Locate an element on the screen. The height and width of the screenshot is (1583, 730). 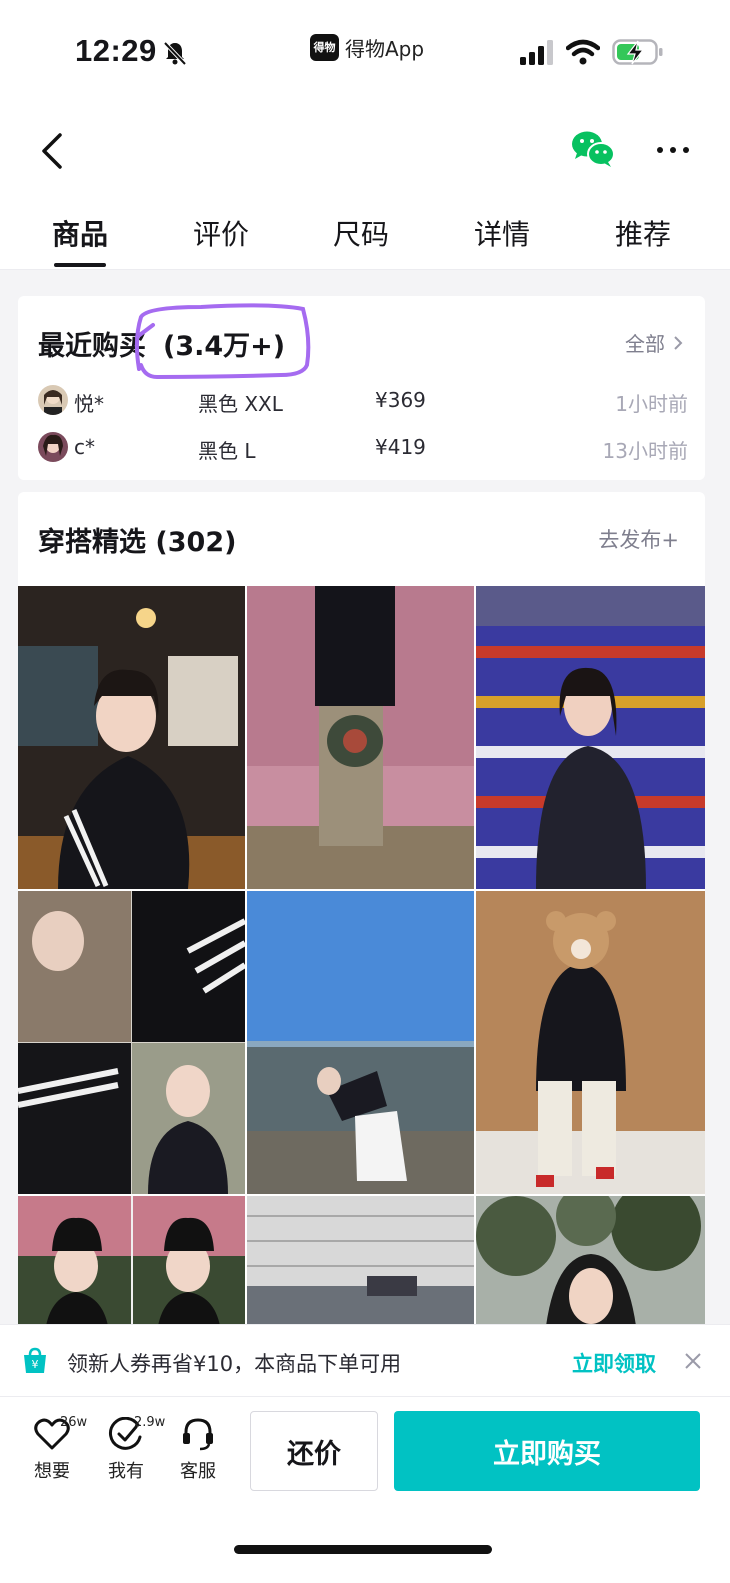
app-logo: 得物 is located at coordinates (324, 47).